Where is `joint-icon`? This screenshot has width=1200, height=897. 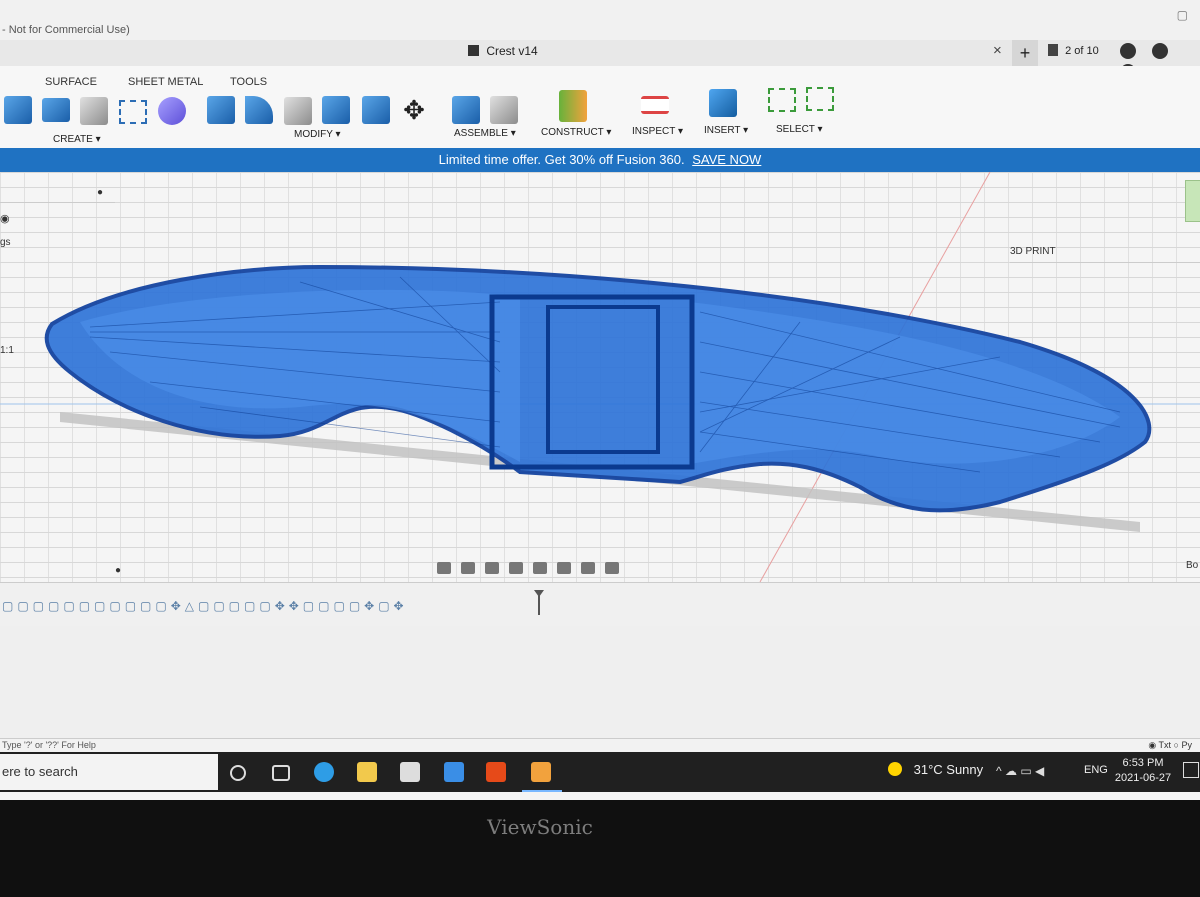 joint-icon is located at coordinates (504, 110).